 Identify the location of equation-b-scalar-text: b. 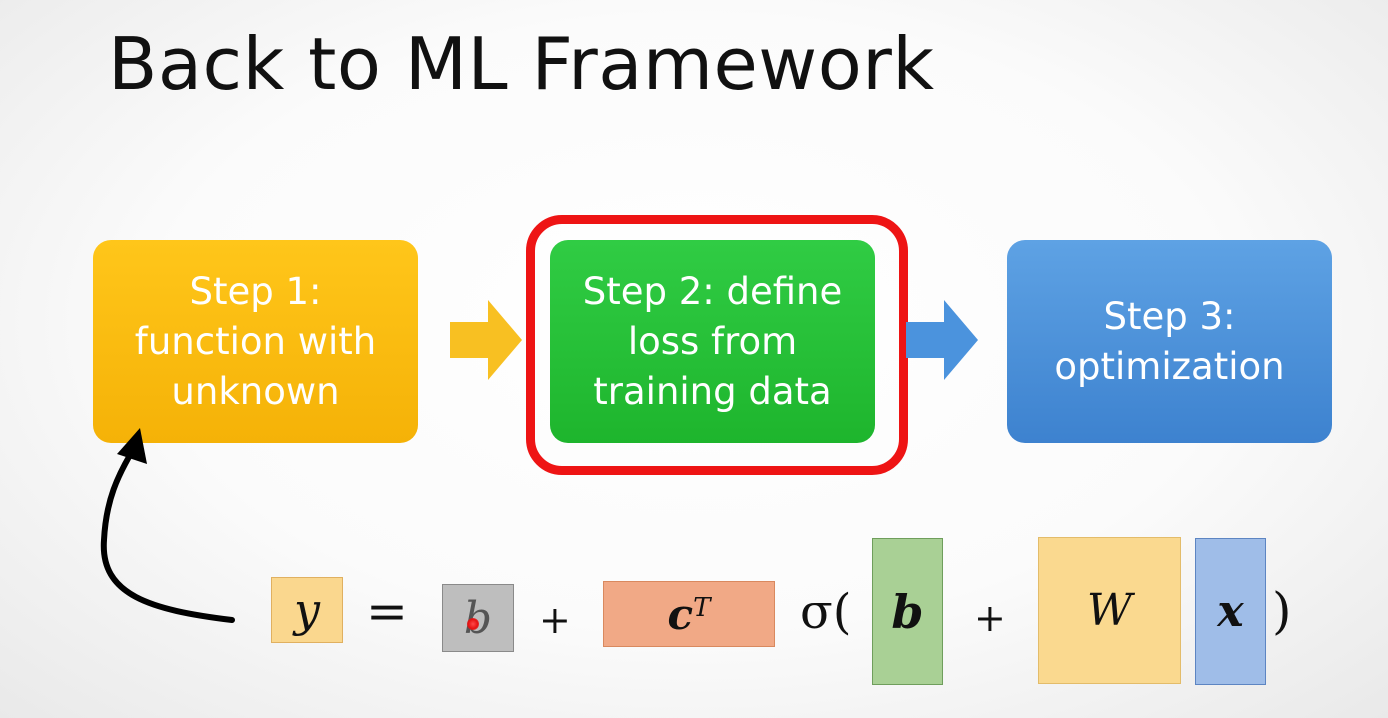
(478, 618).